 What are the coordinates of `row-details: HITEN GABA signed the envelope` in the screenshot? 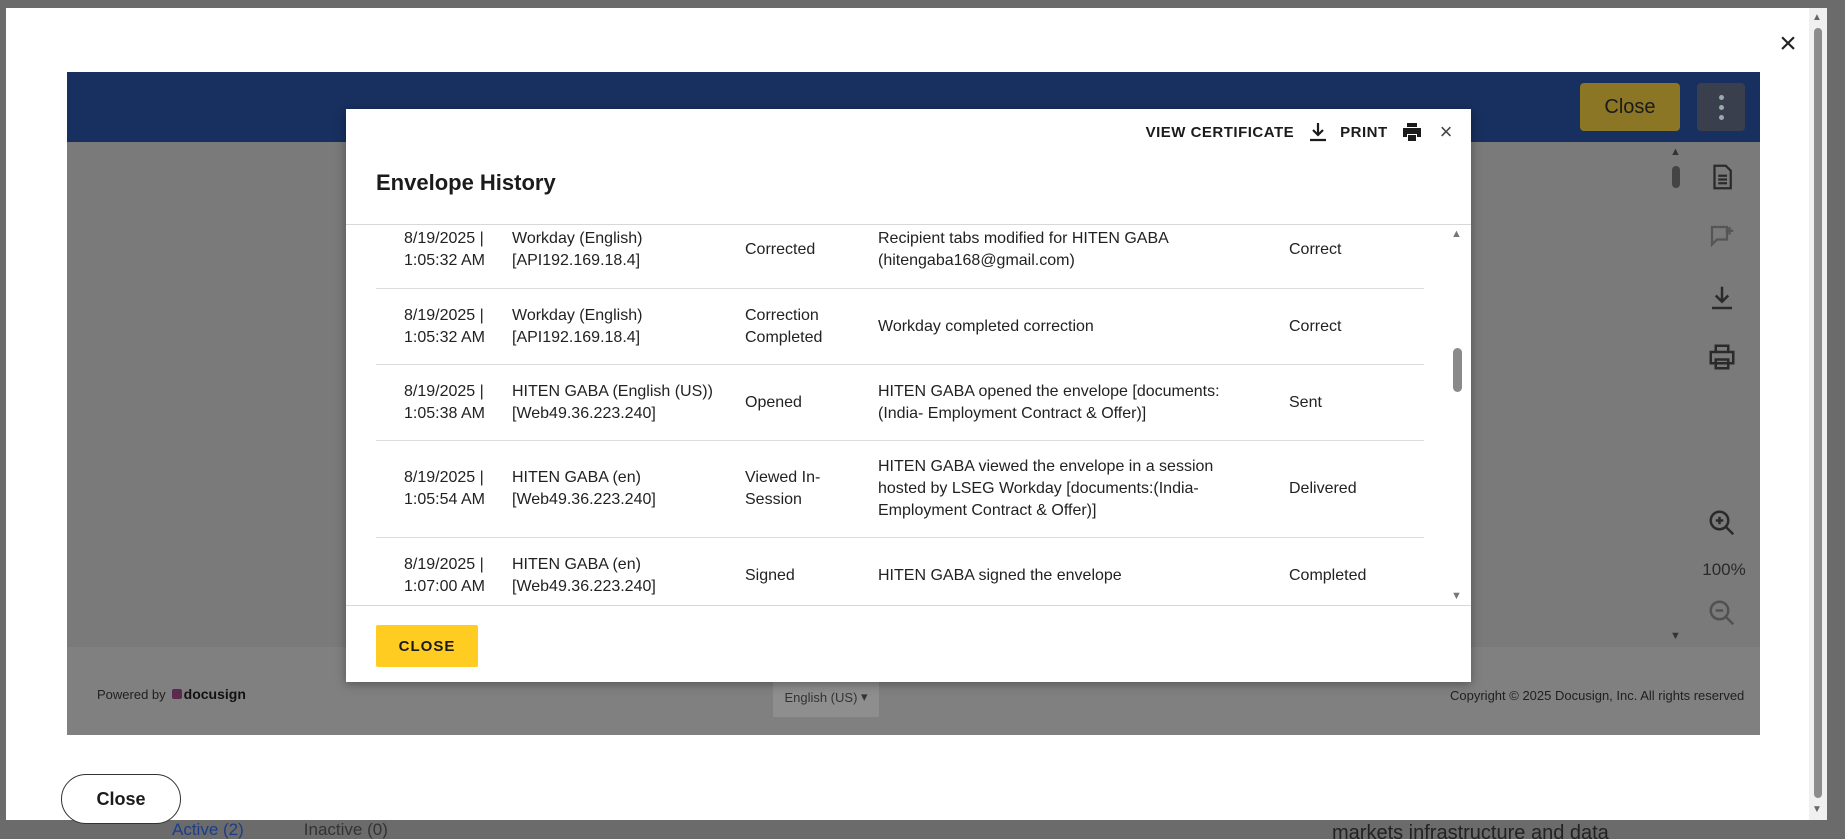 It's located at (1000, 575).